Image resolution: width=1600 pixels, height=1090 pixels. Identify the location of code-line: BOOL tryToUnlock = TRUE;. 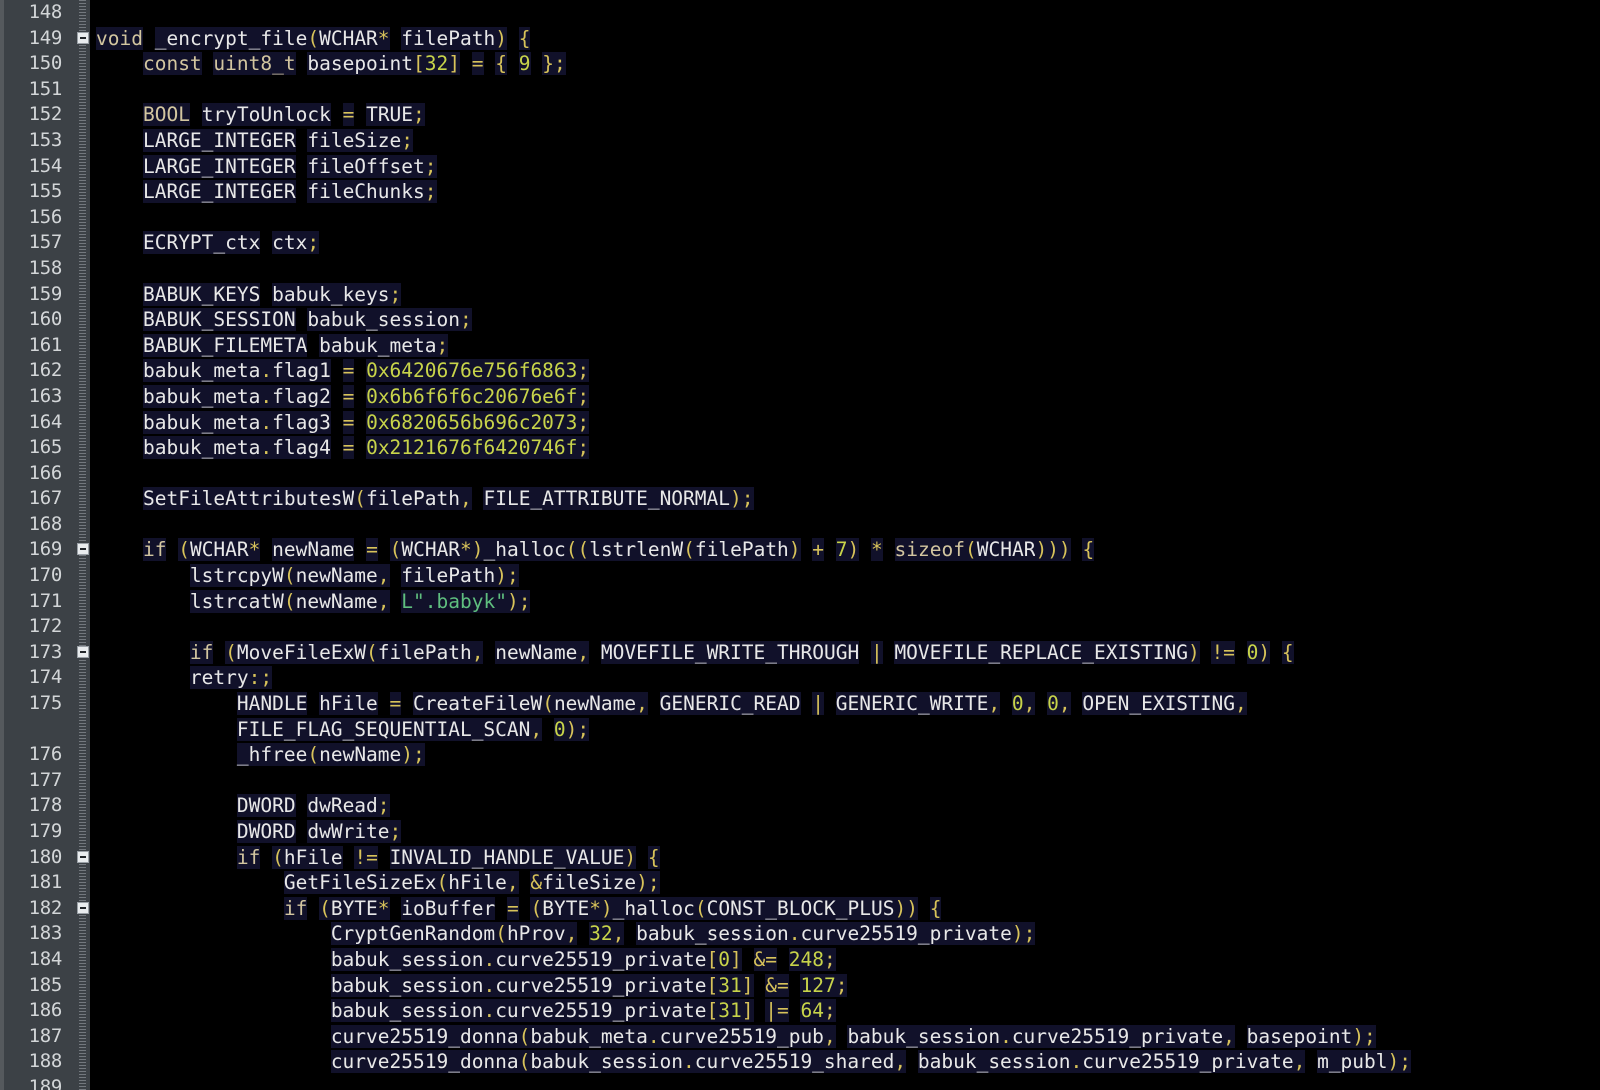
(848, 115).